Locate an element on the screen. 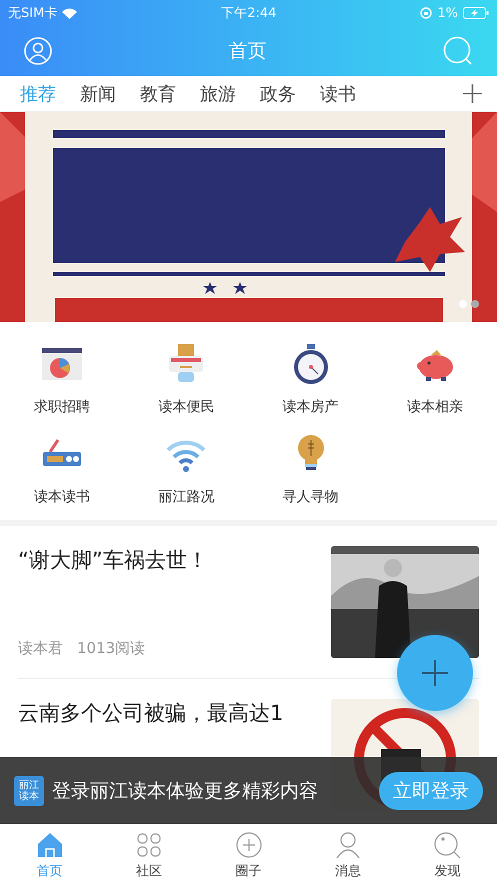 This screenshot has height=883, width=497. read-count: 1013阅读 is located at coordinates (111, 648).